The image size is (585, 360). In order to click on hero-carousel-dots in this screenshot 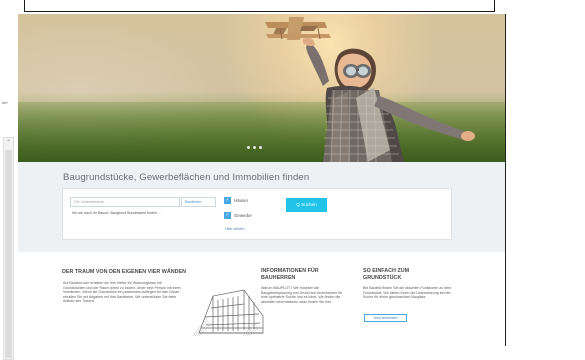, I will do `click(254, 147)`.